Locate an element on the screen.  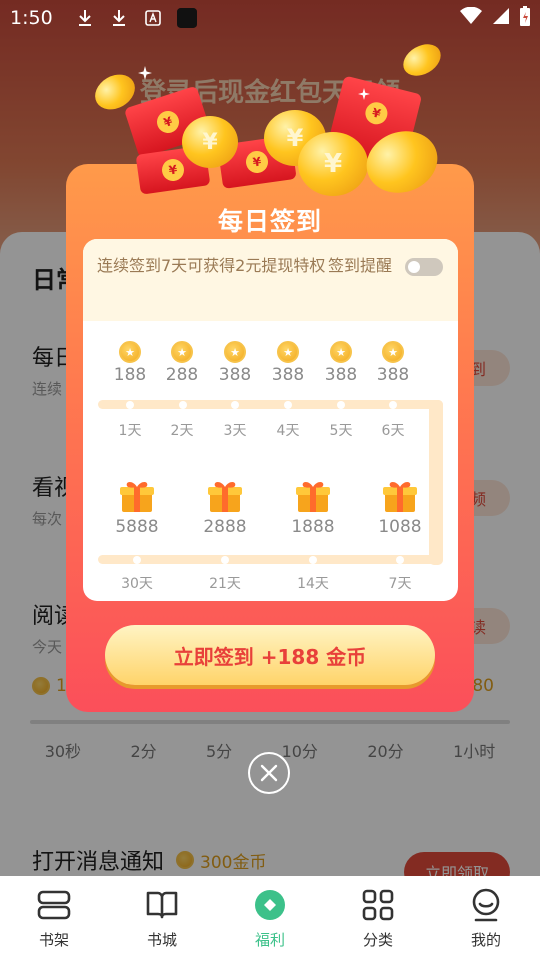
nav-item-category: 分类 is located at coordinates (378, 918).